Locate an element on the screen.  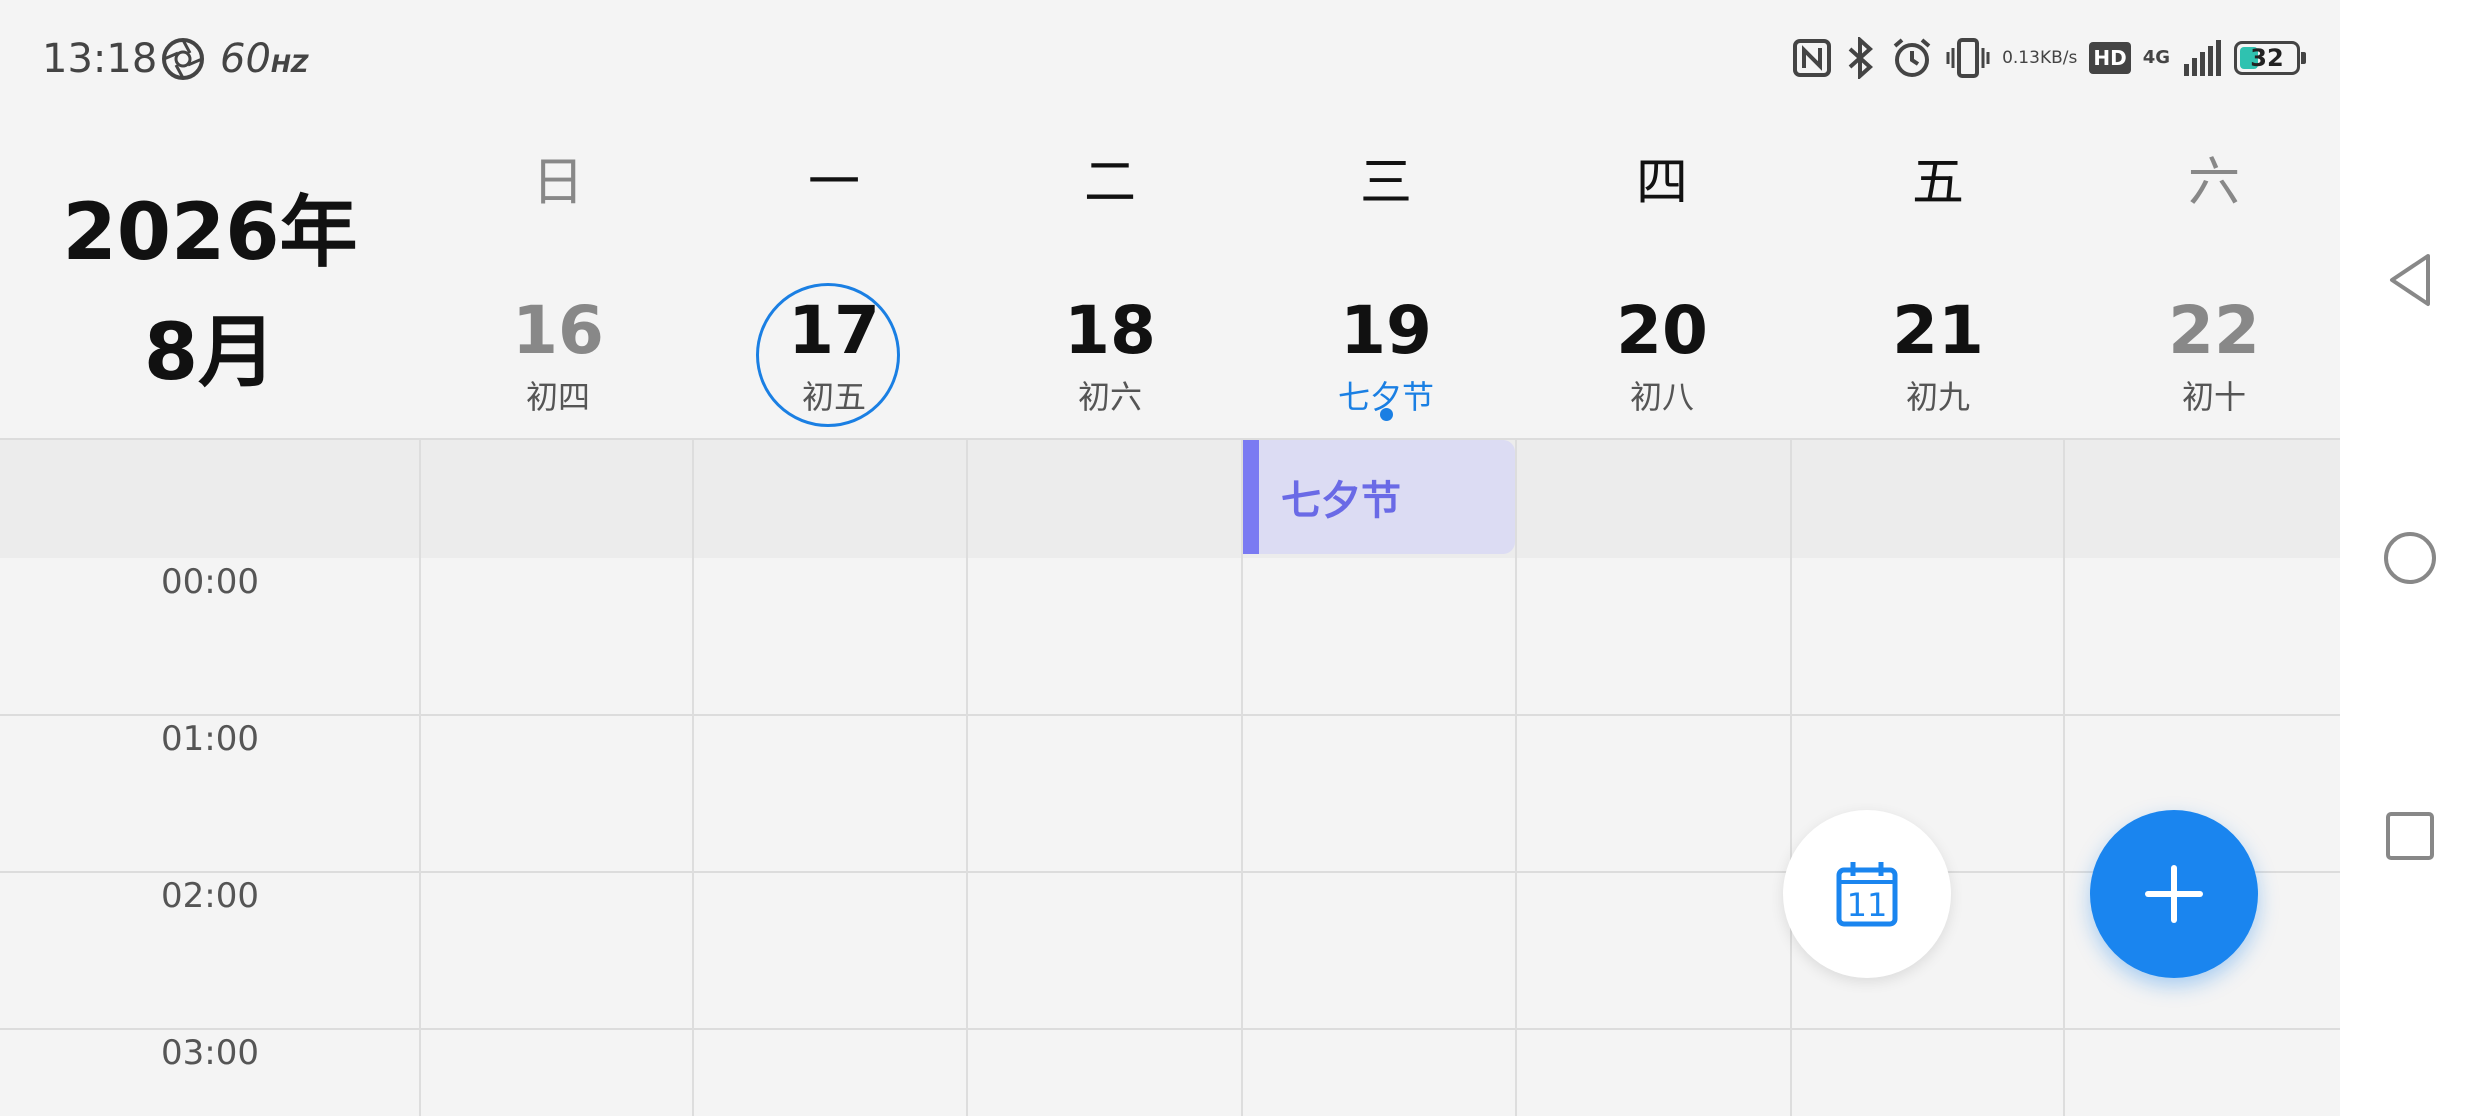
recents-button is located at coordinates (2410, 836).